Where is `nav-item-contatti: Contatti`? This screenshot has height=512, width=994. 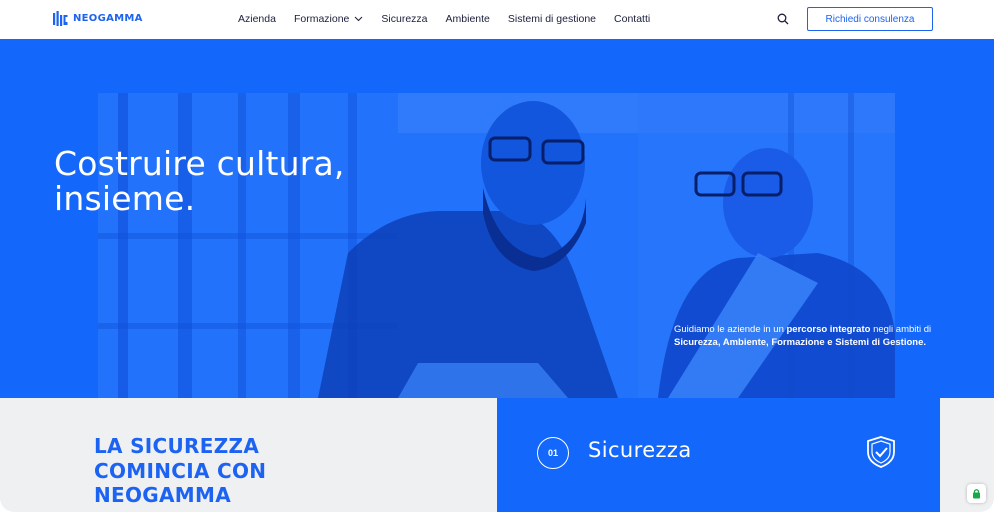
nav-item-contatti: Contatti is located at coordinates (632, 19).